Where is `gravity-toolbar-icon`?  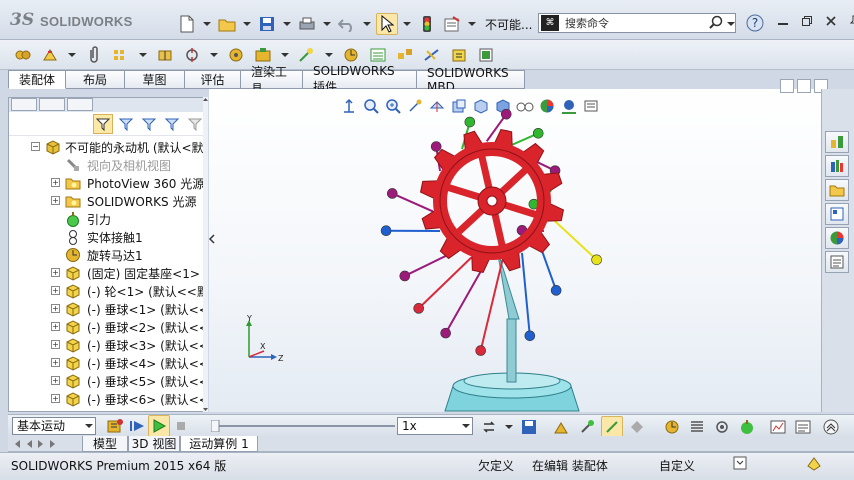 gravity-toolbar-icon is located at coordinates (747, 427).